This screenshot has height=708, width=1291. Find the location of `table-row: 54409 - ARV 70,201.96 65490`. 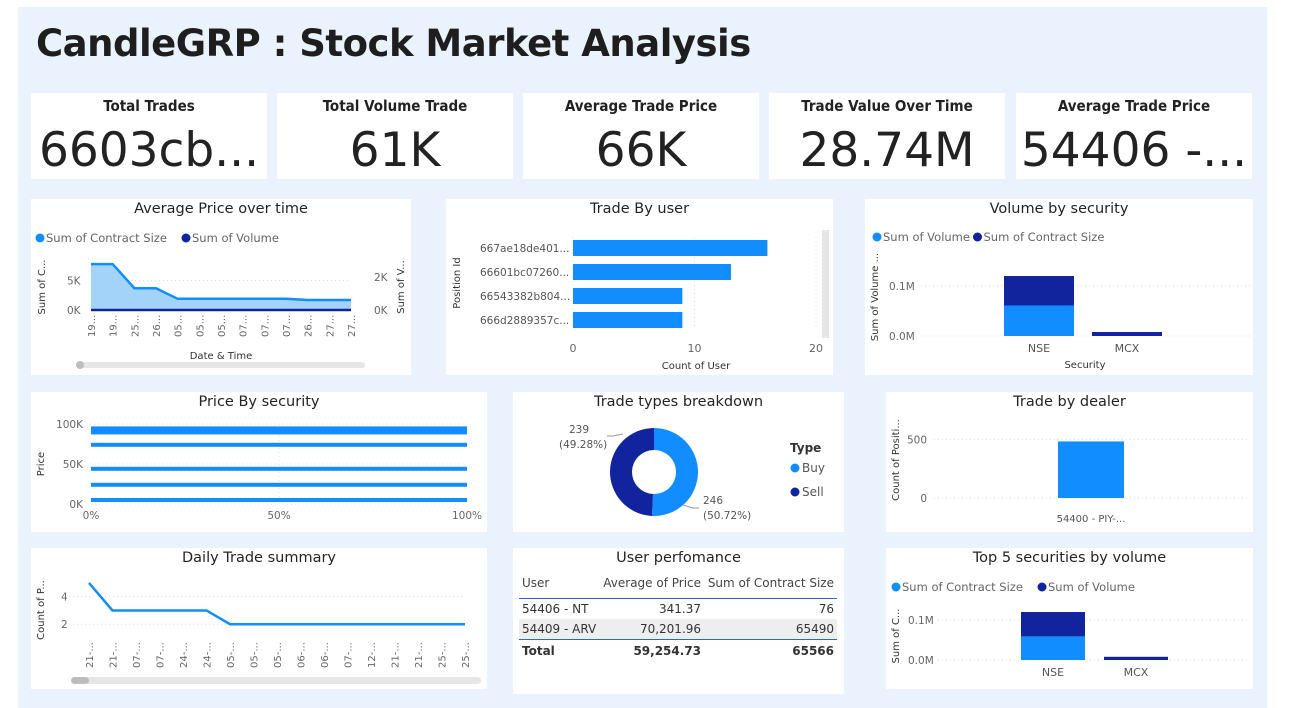

table-row: 54409 - ARV 70,201.96 65490 is located at coordinates (678, 629).